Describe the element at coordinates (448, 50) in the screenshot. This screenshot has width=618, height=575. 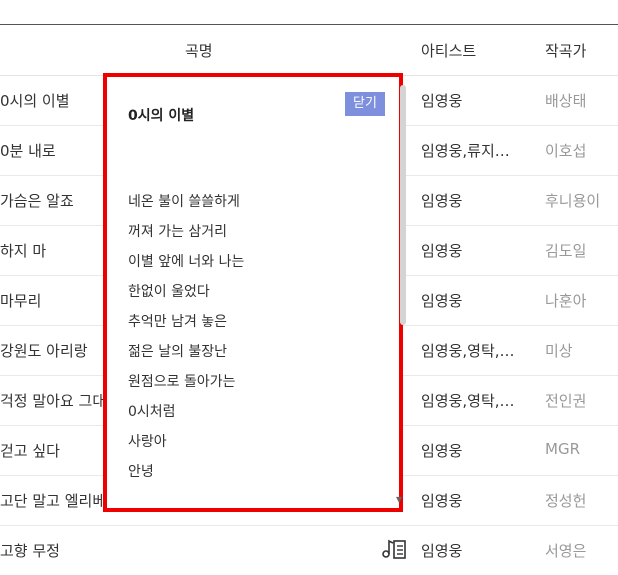
I see `column-header-artist: 아티스트` at that location.